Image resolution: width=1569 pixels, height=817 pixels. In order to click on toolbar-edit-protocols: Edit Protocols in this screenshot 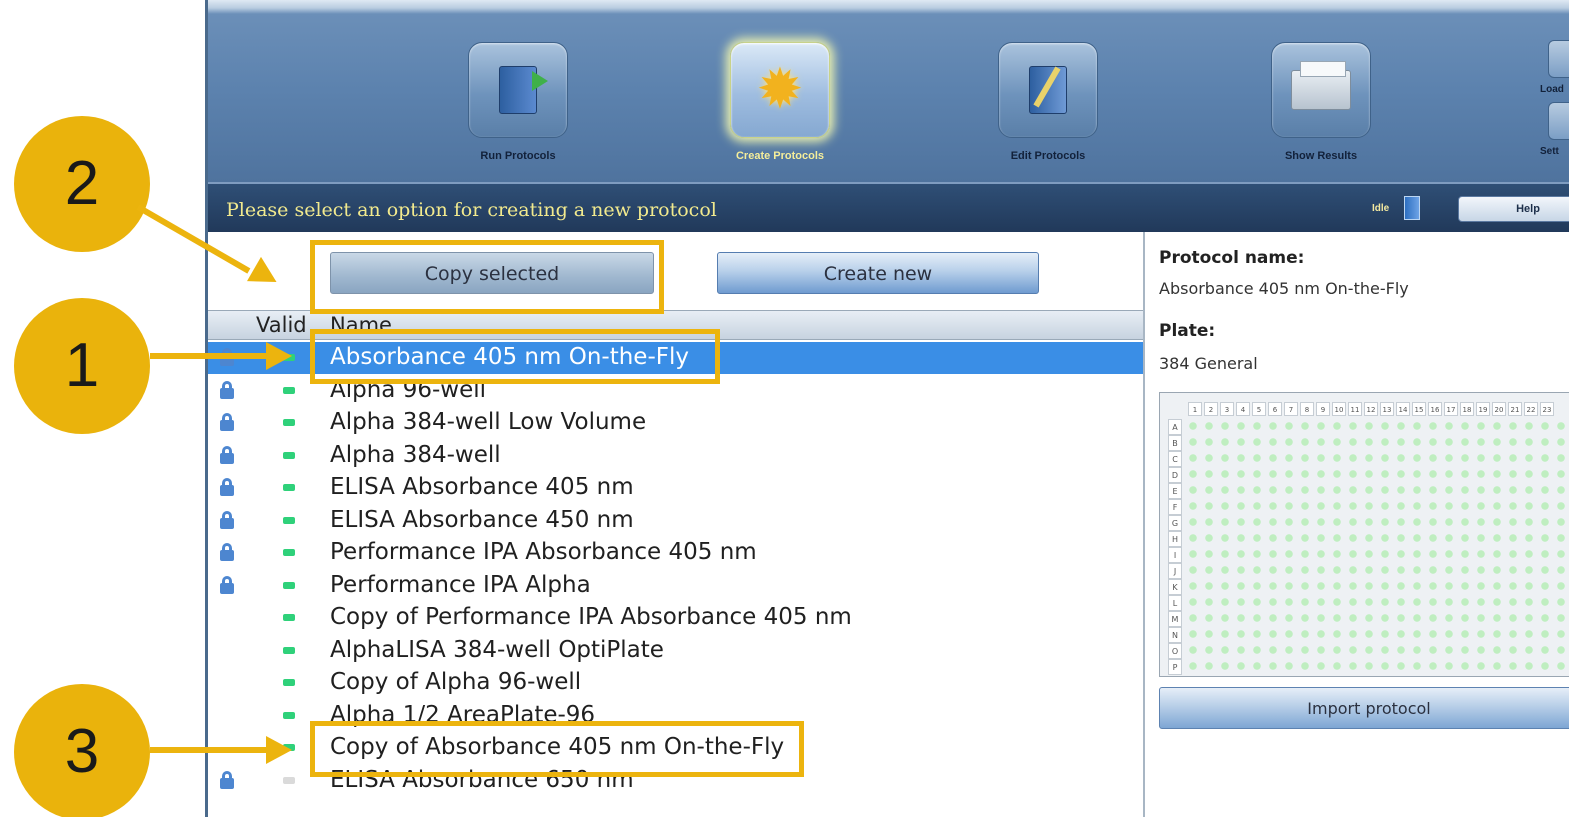, I will do `click(1048, 102)`.